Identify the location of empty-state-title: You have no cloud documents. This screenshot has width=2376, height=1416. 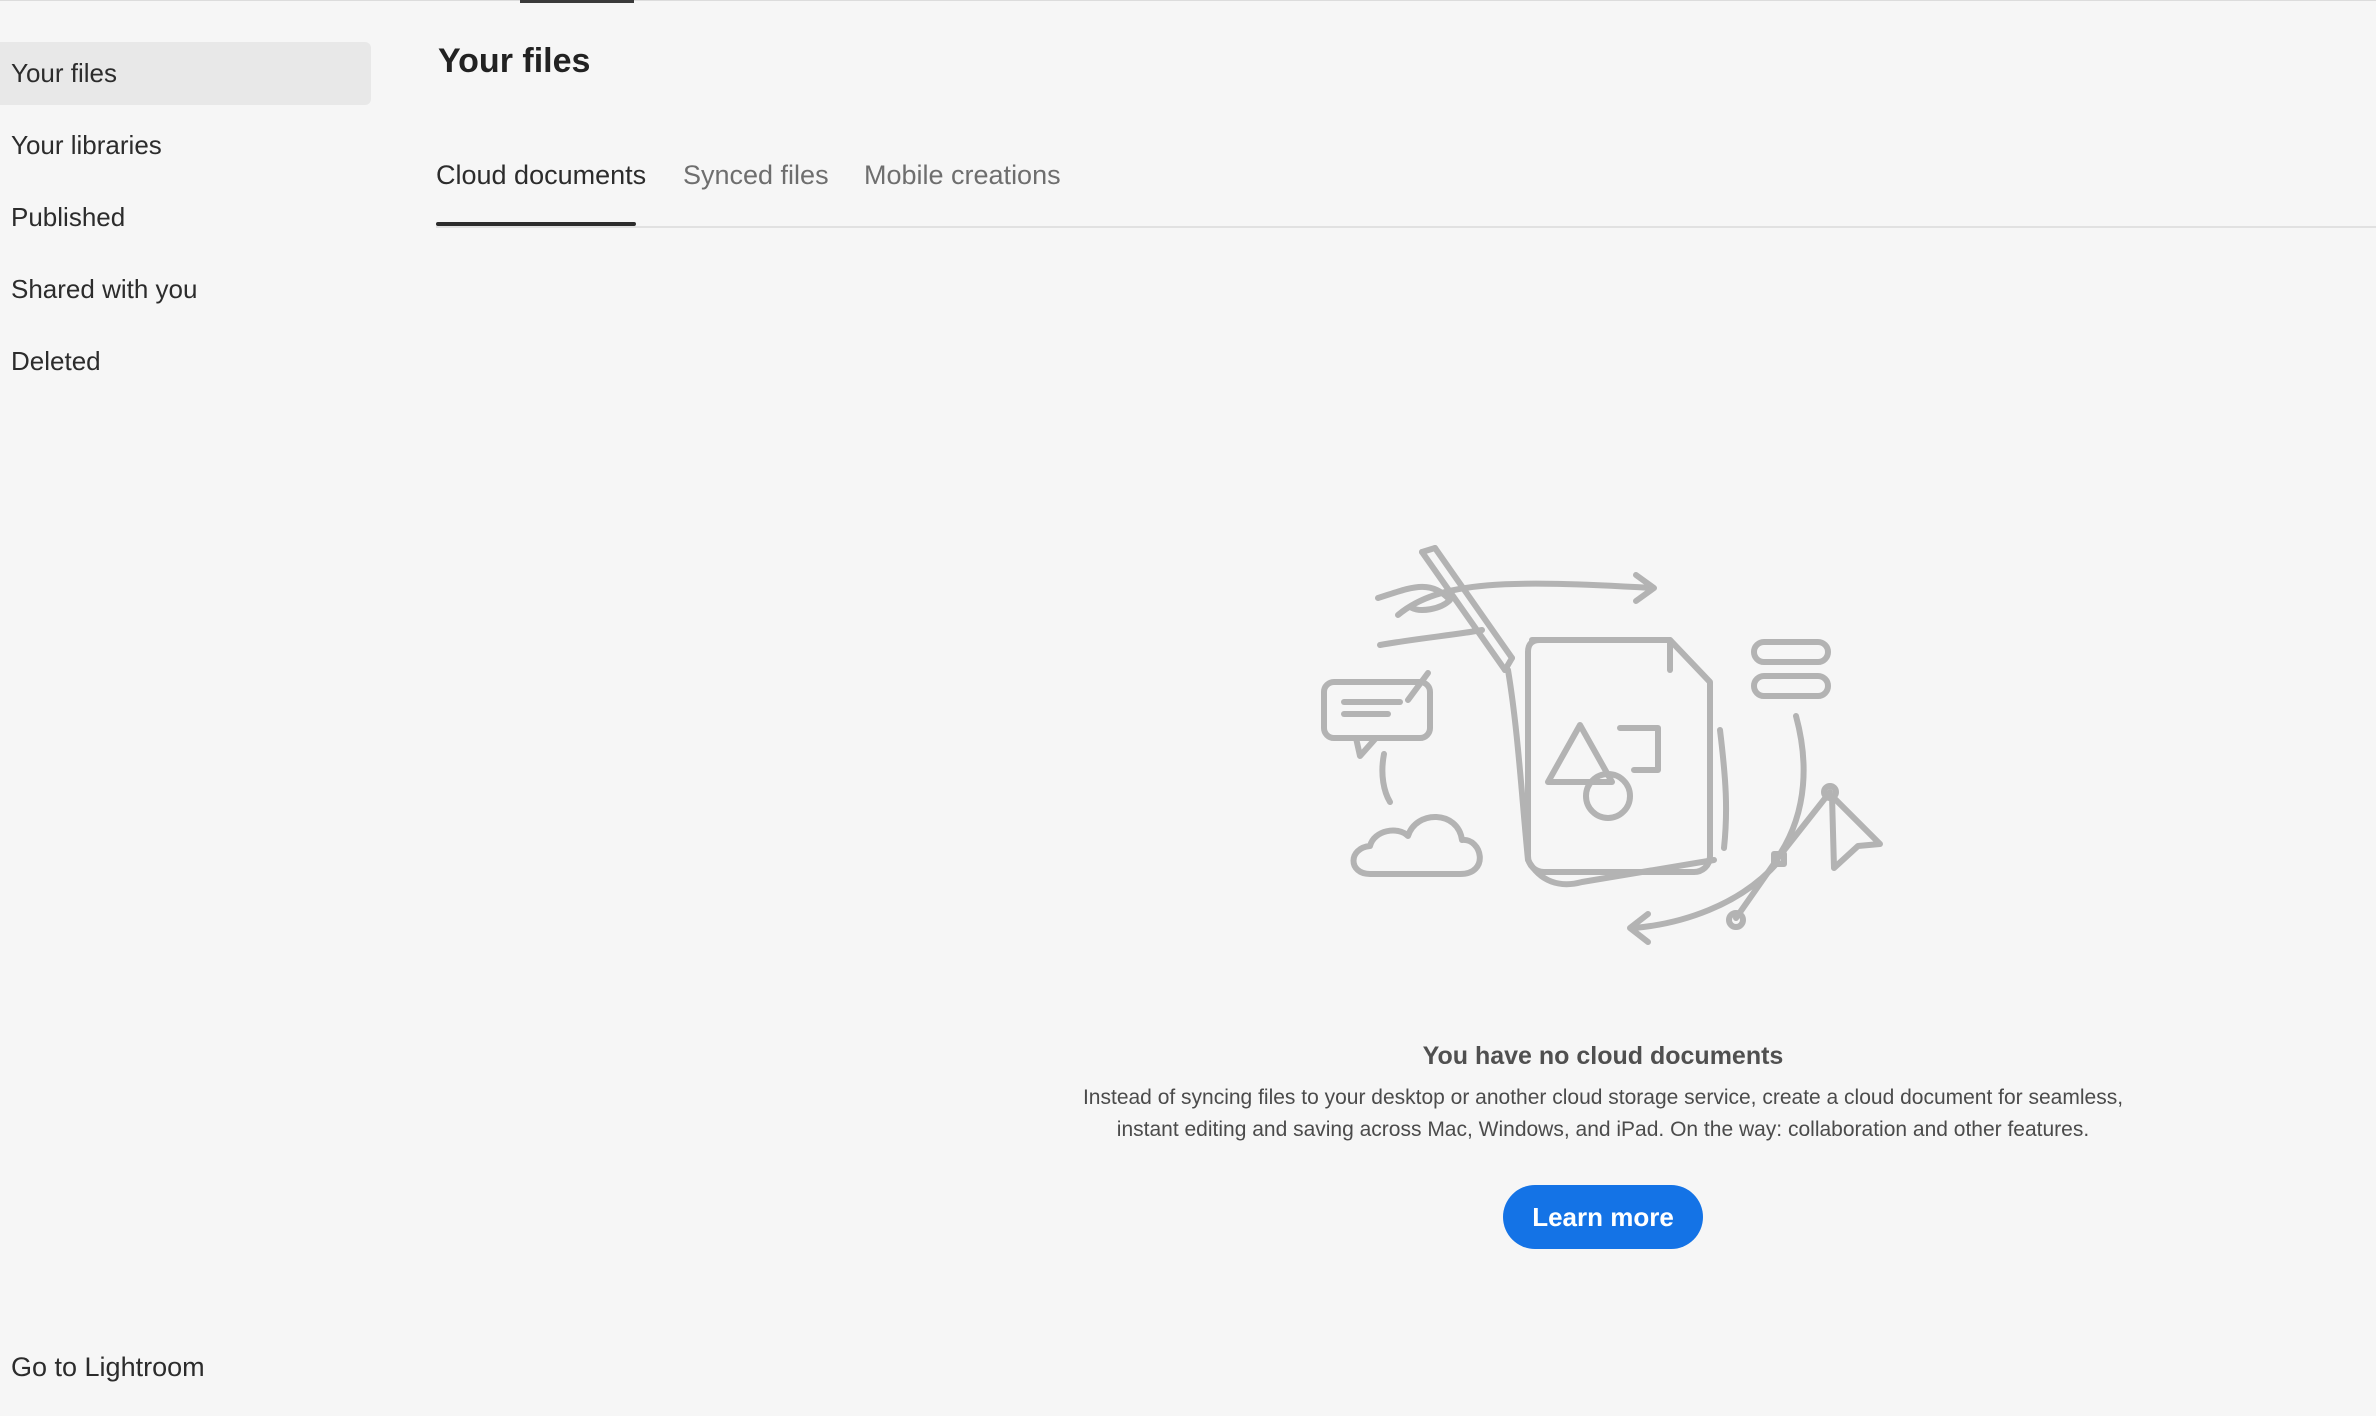
(1603, 1056).